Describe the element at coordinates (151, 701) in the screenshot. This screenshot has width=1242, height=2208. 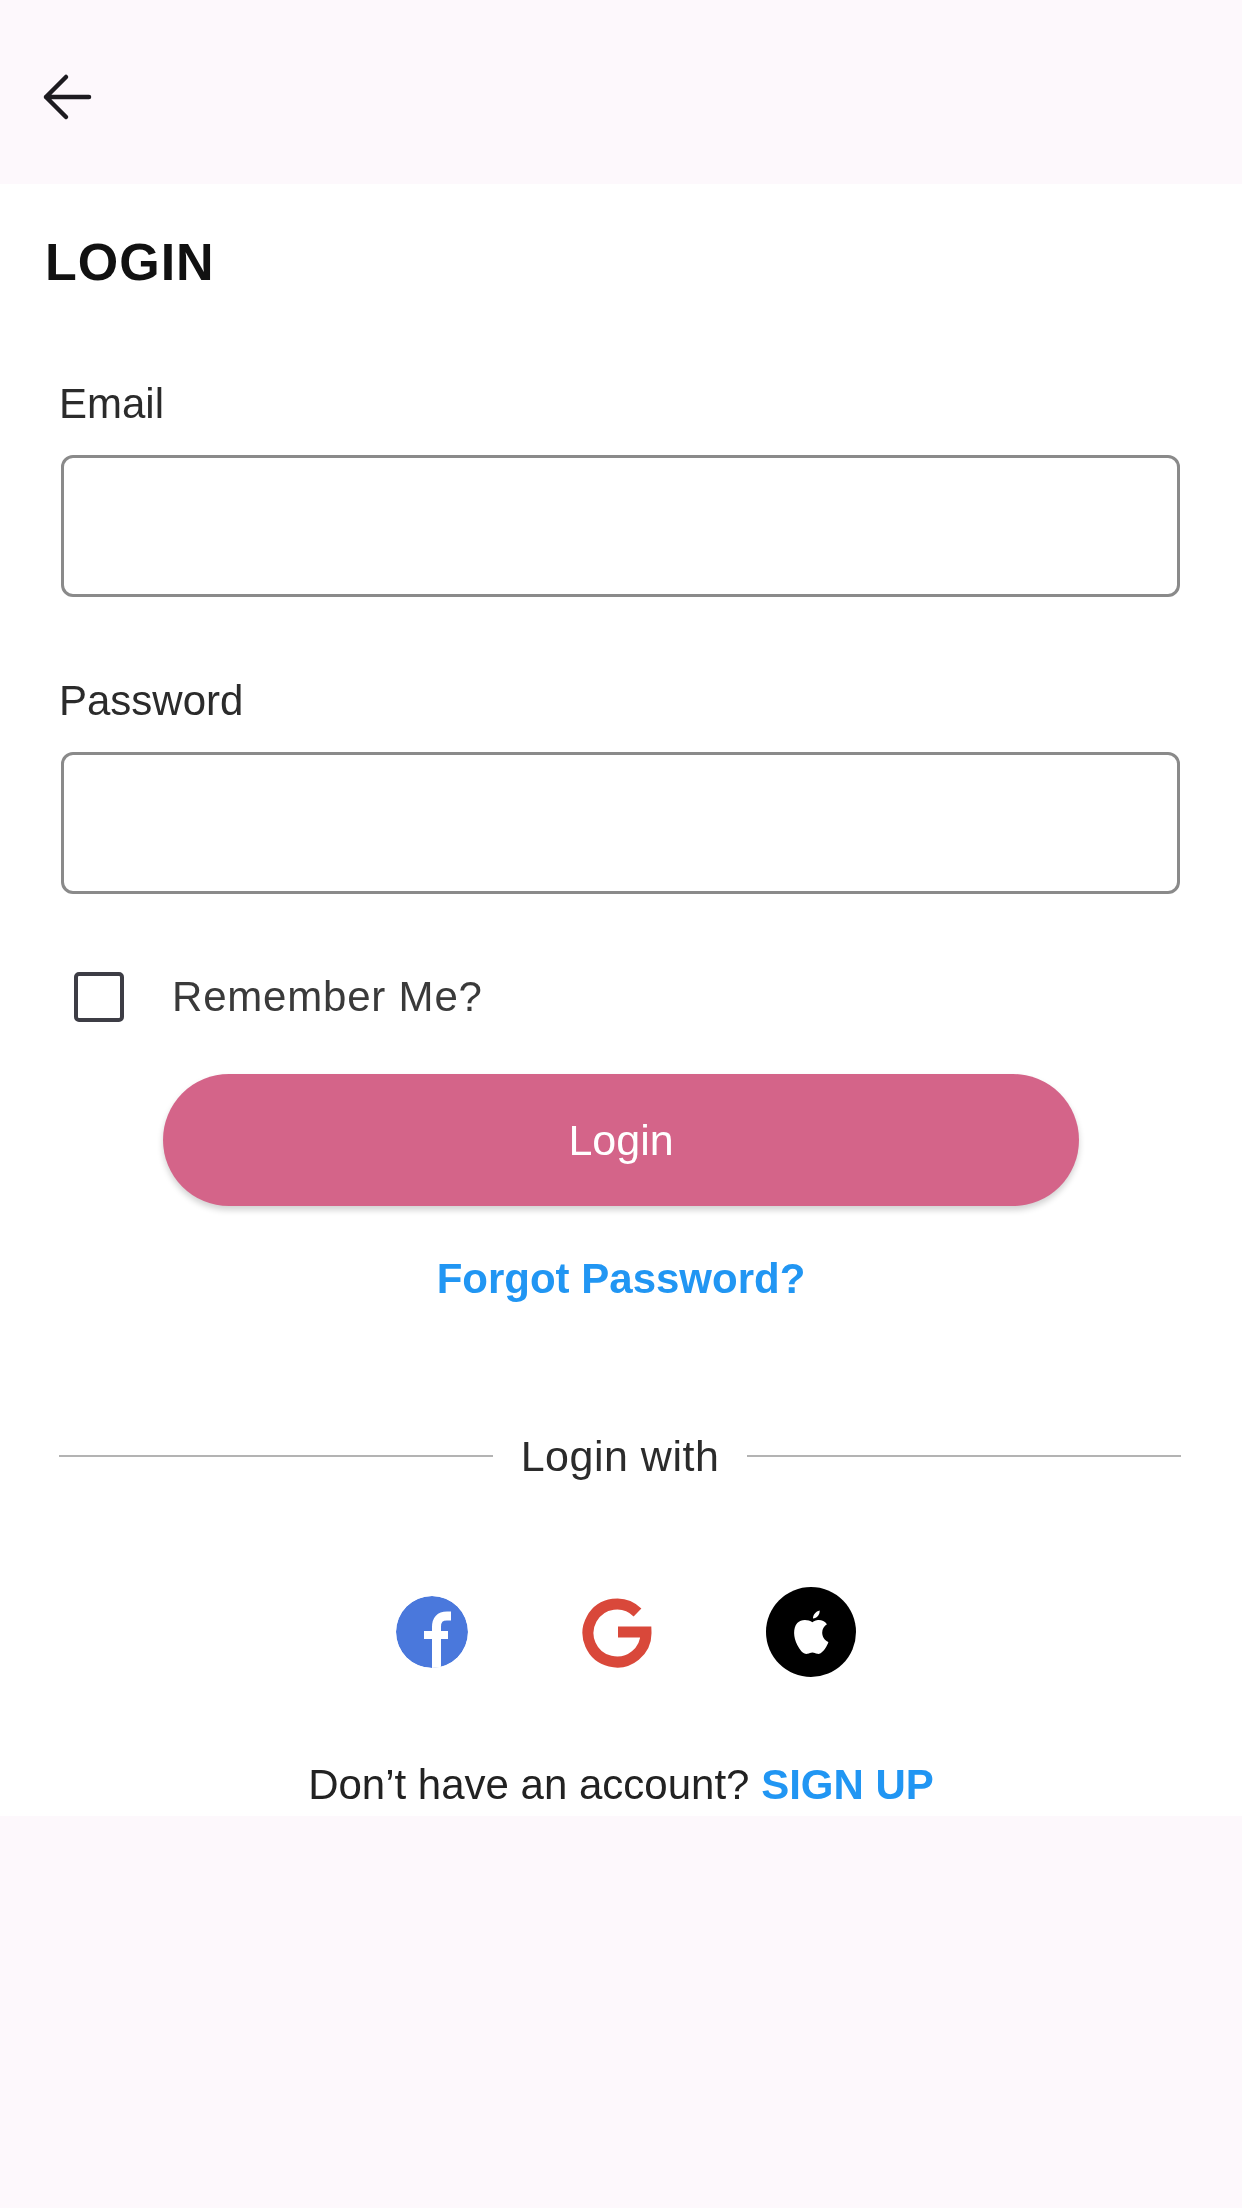
I see `field-label: Password` at that location.